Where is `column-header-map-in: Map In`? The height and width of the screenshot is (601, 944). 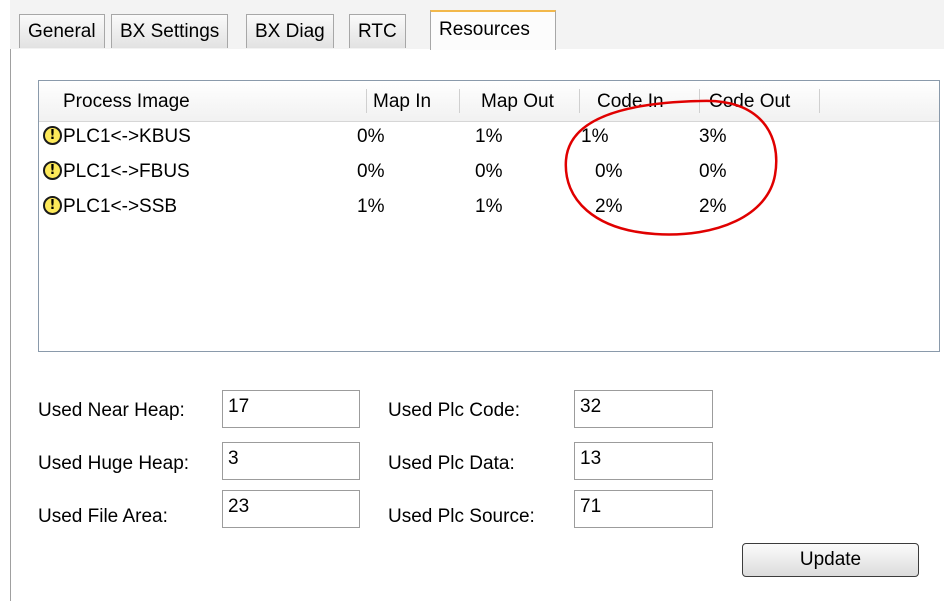 column-header-map-in: Map In is located at coordinates (402, 102).